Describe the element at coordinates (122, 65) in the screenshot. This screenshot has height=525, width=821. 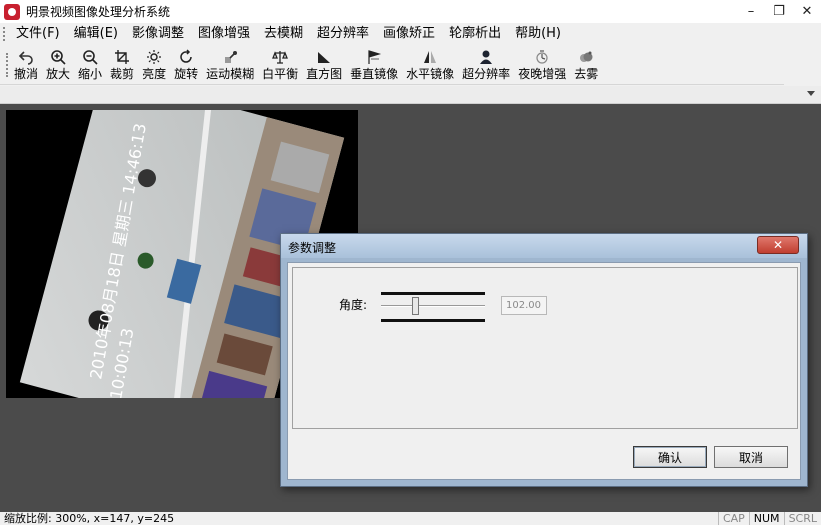
I see `crop-button: 裁剪` at that location.